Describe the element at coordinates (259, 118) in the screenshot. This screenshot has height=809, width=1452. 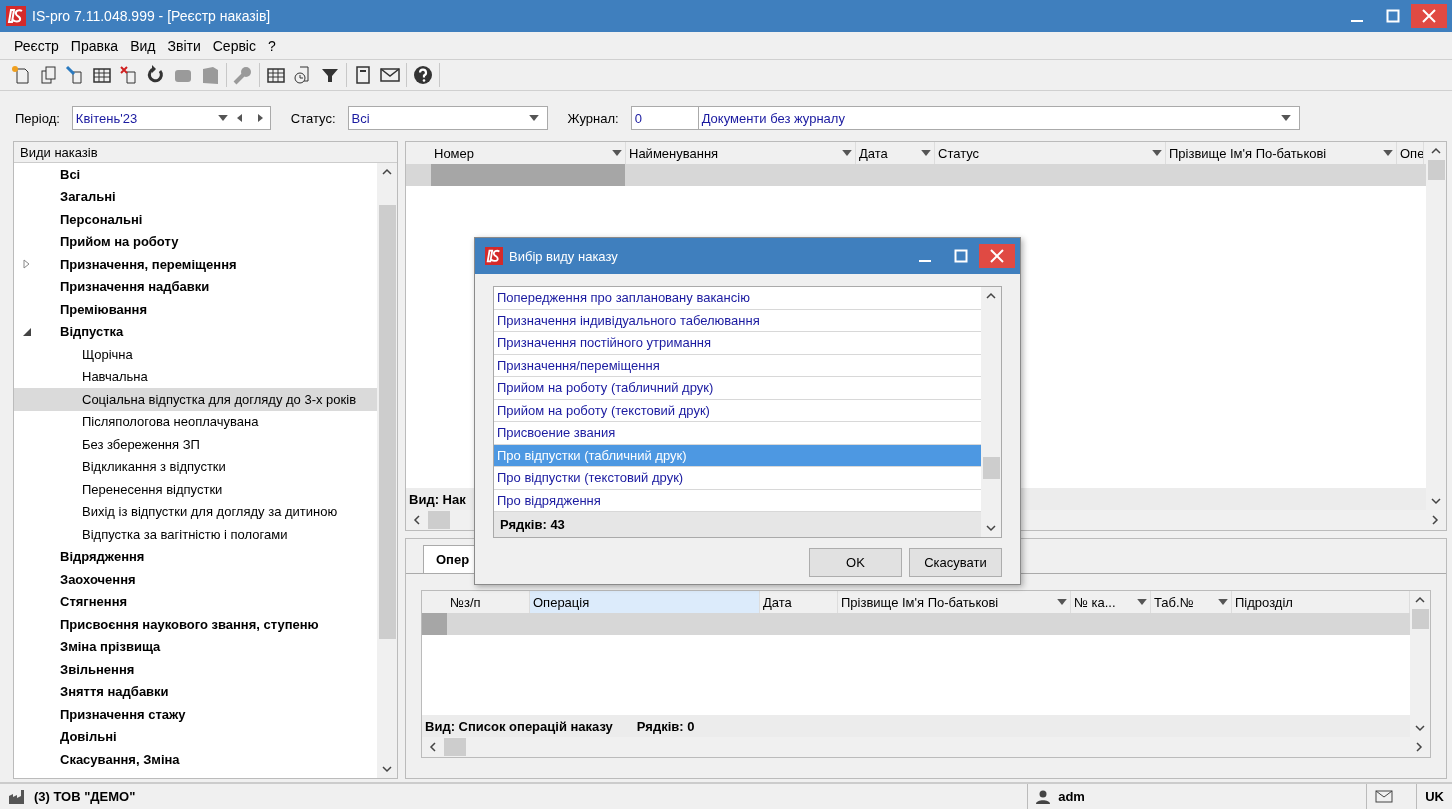
I see `next-icon` at that location.